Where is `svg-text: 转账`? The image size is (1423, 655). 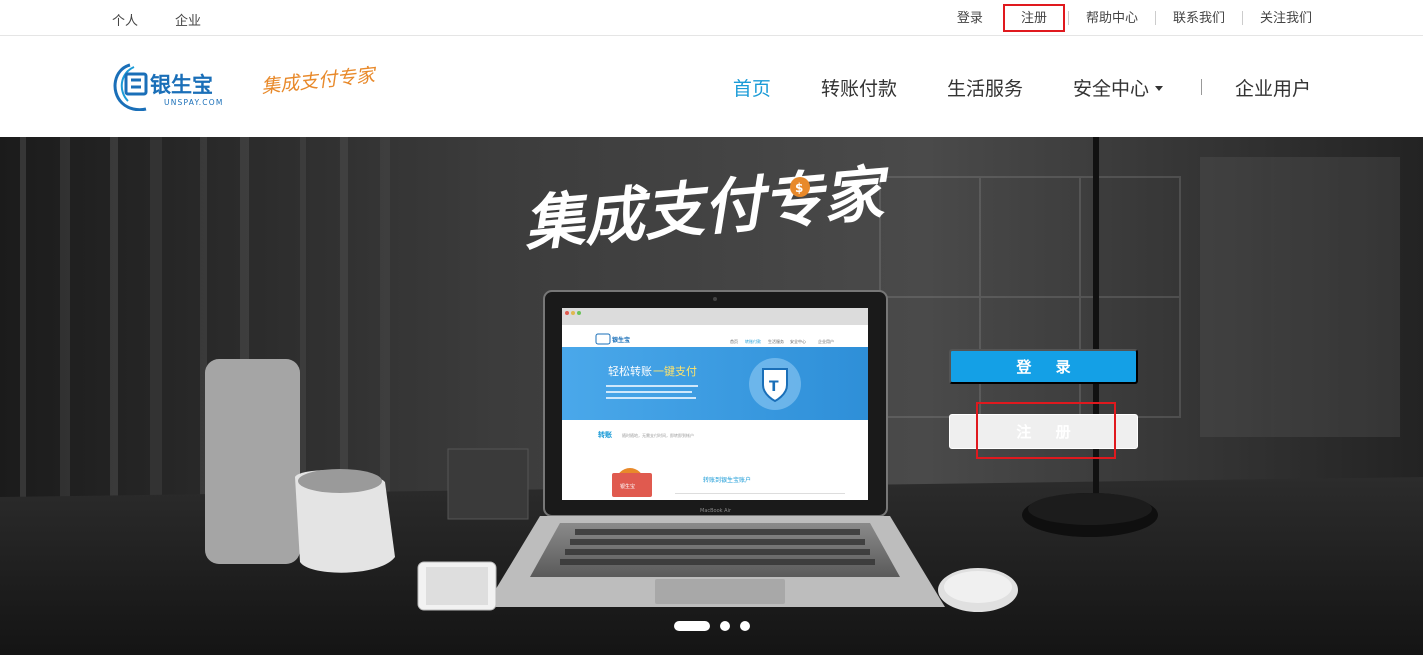 svg-text: 转账 is located at coordinates (605, 434).